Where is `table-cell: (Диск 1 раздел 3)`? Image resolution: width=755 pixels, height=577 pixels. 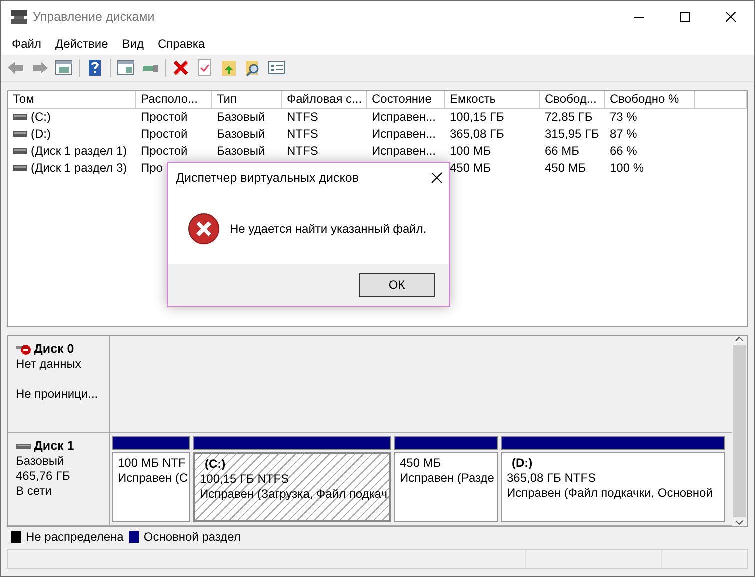 table-cell: (Диск 1 раздел 3) is located at coordinates (79, 167).